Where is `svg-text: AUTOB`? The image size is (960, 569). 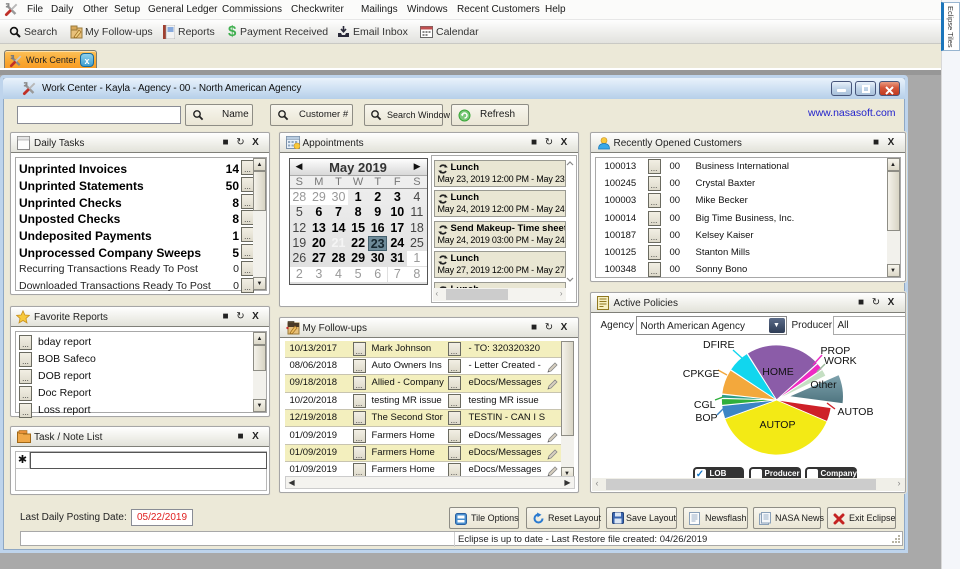 svg-text: AUTOB is located at coordinates (855, 412).